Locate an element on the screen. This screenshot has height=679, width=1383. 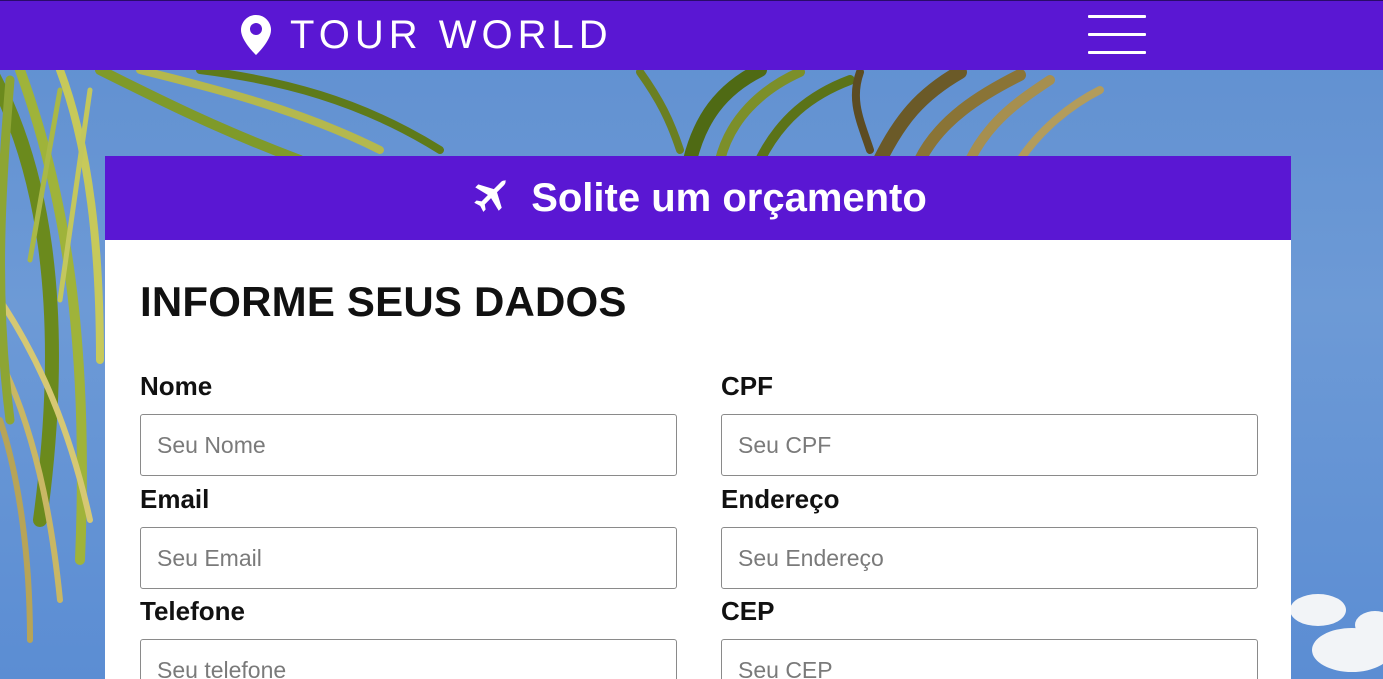
top-navbar: TOUR WORLD is located at coordinates (691, 35).